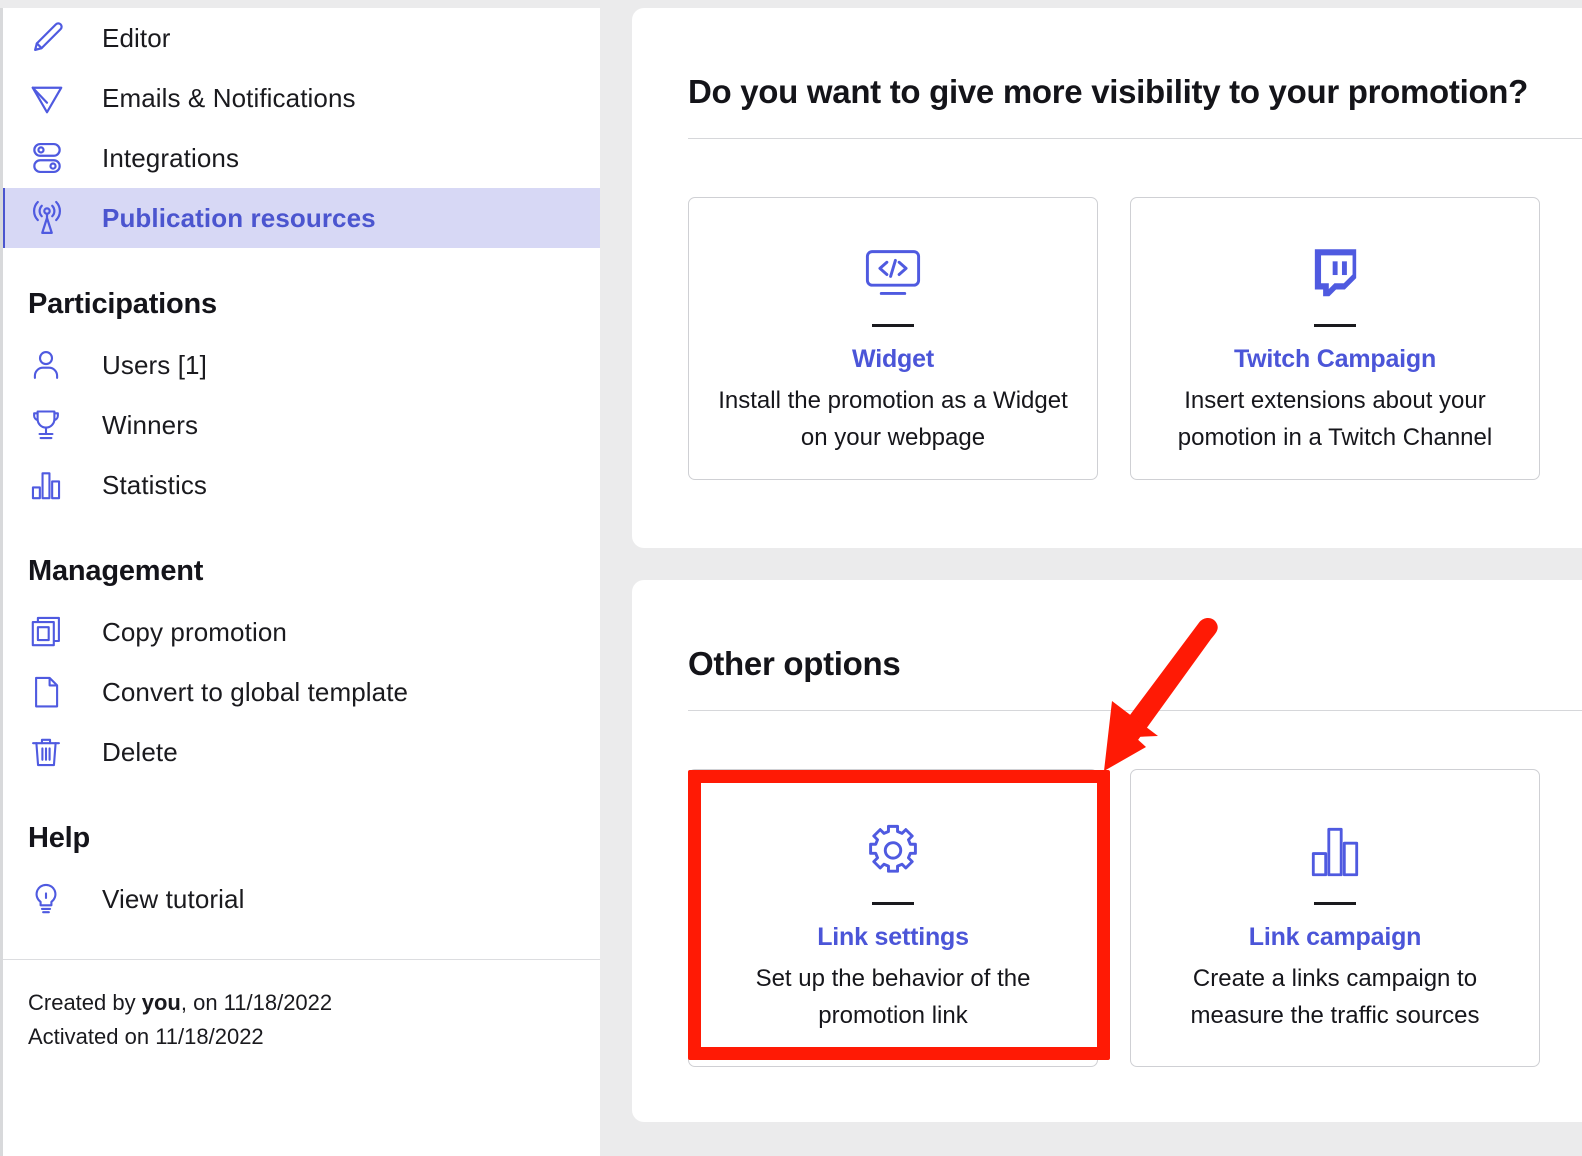  Describe the element at coordinates (301, 485) in the screenshot. I see `sidebar-item-statistics: Statistics` at that location.